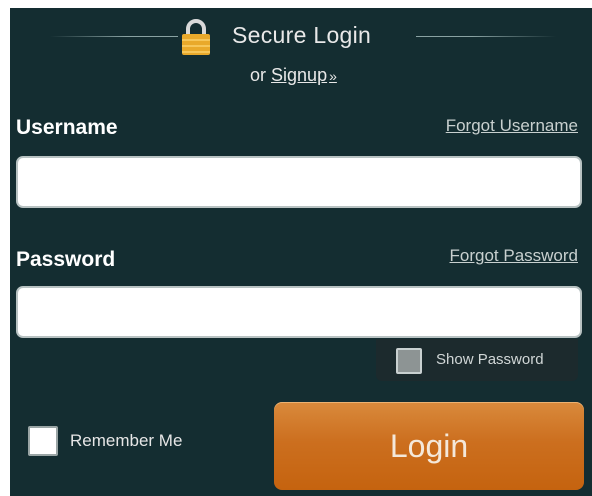 This screenshot has width=592, height=496. What do you see at coordinates (299, 182) in the screenshot?
I see `username-field` at bounding box center [299, 182].